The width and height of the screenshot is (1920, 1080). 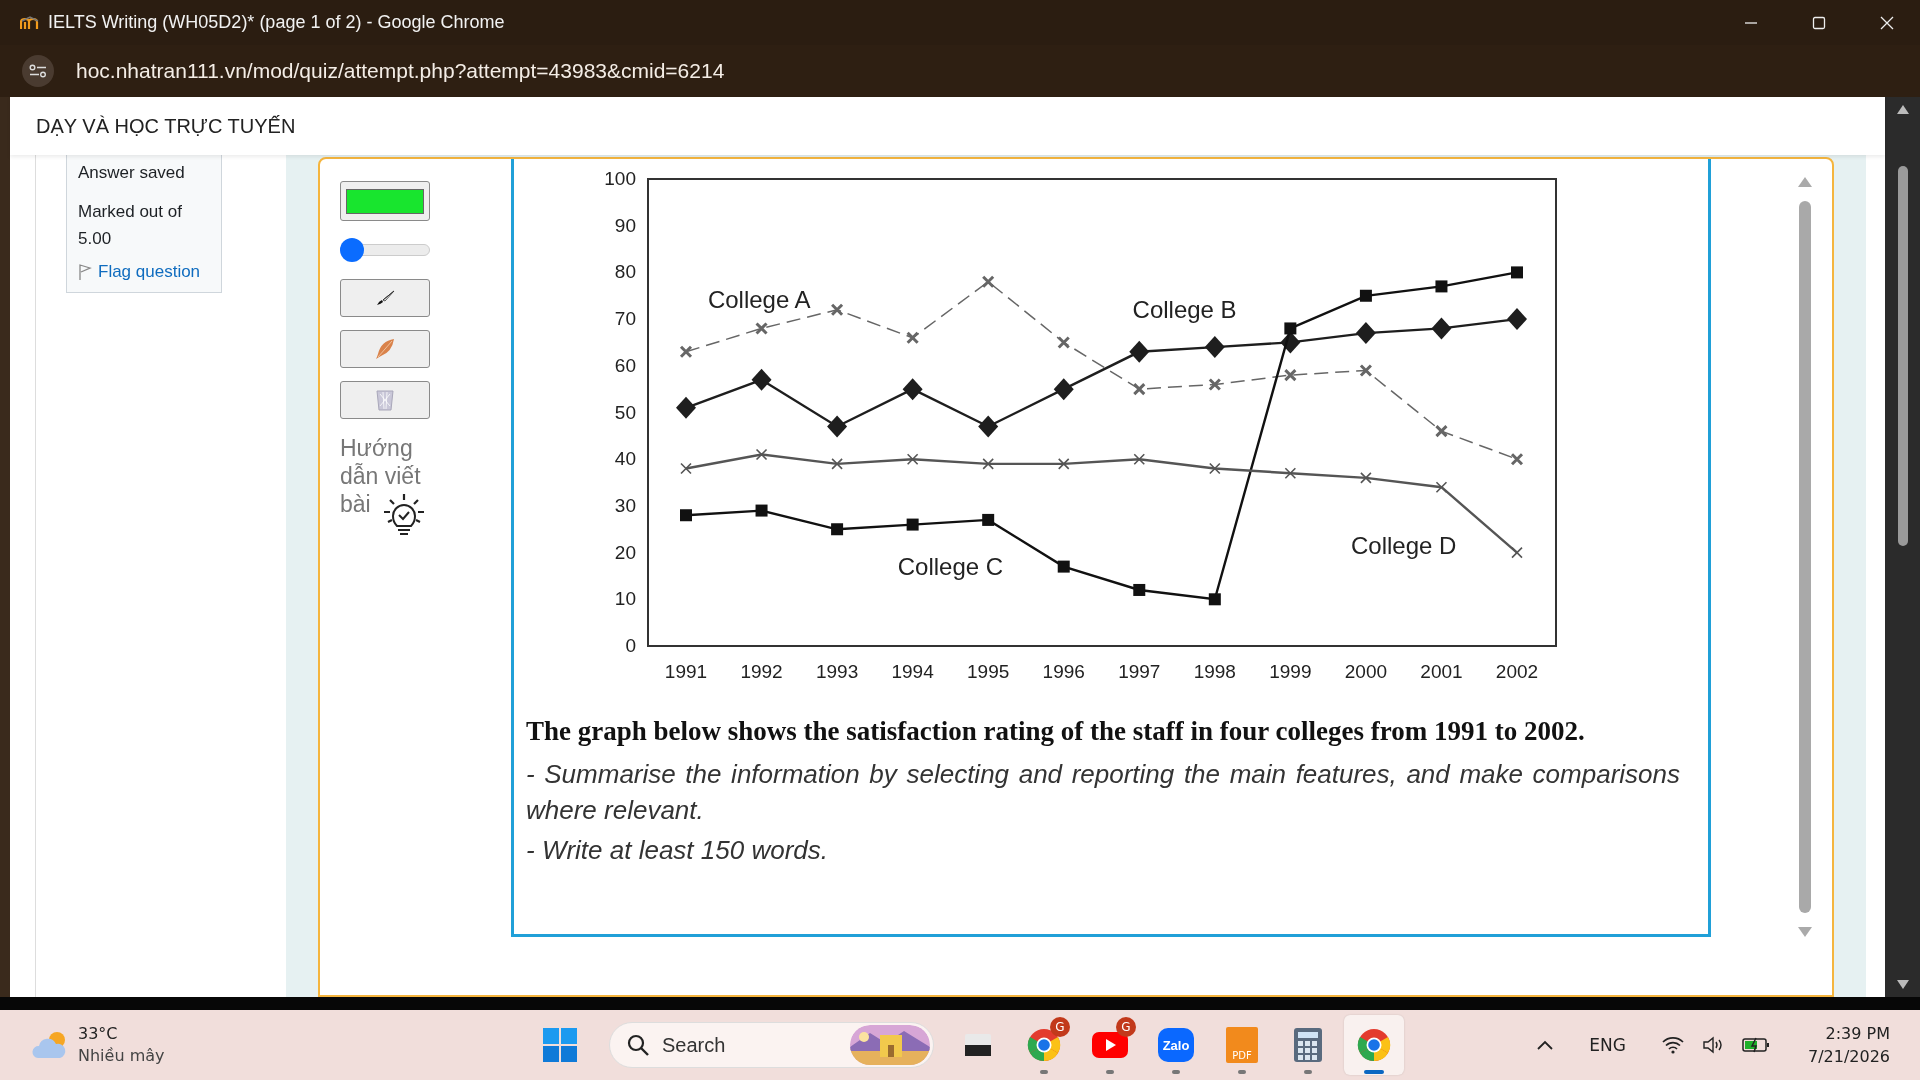 I want to click on tick-label: 2002, so click(x=1517, y=671).